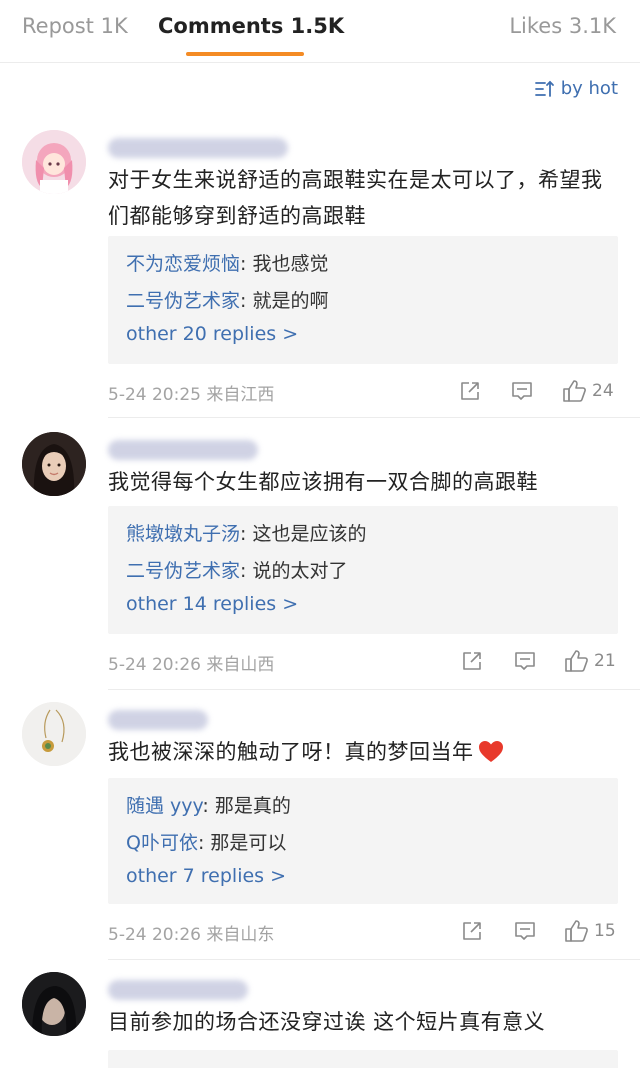  Describe the element at coordinates (589, 88) in the screenshot. I see `sort-label: by hot` at that location.